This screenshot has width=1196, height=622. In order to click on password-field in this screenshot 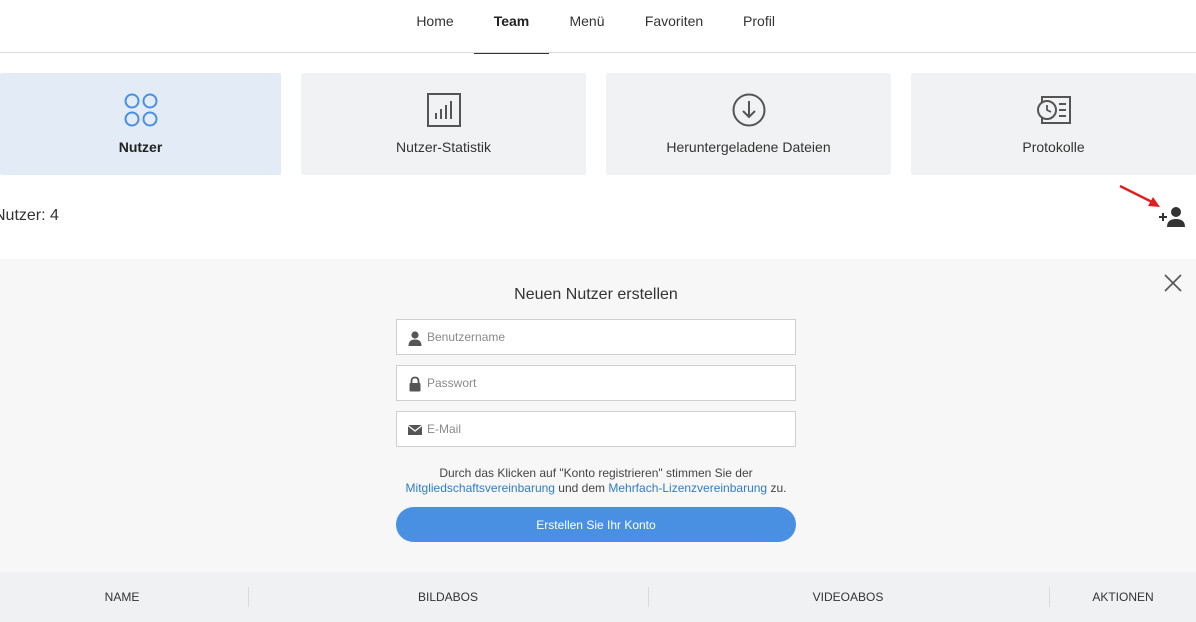, I will do `click(596, 383)`.